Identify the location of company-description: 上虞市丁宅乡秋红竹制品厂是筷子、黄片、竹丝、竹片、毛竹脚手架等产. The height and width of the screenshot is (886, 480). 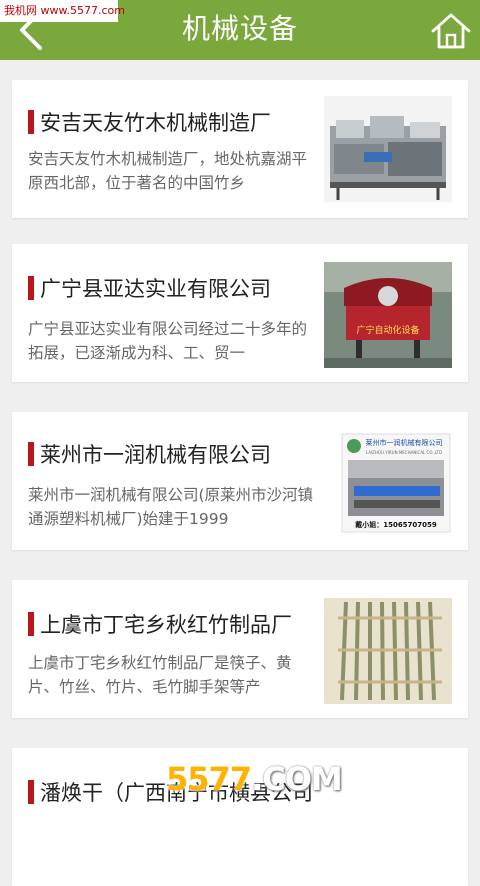
(160, 675).